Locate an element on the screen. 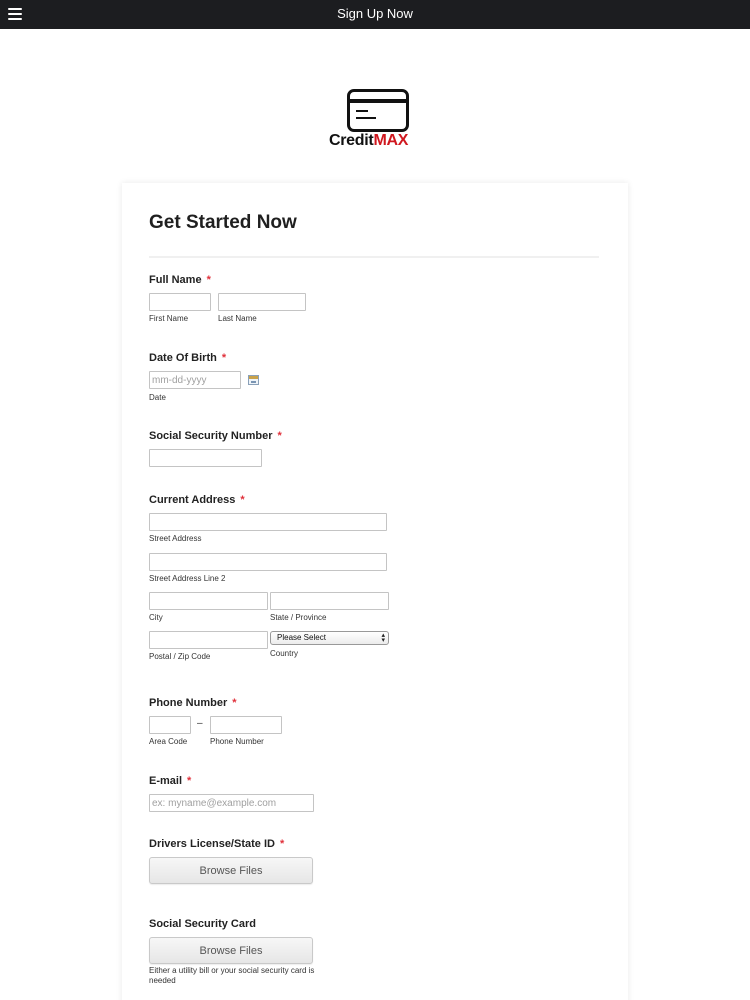 The width and height of the screenshot is (750, 1000). state-input is located at coordinates (329, 601).